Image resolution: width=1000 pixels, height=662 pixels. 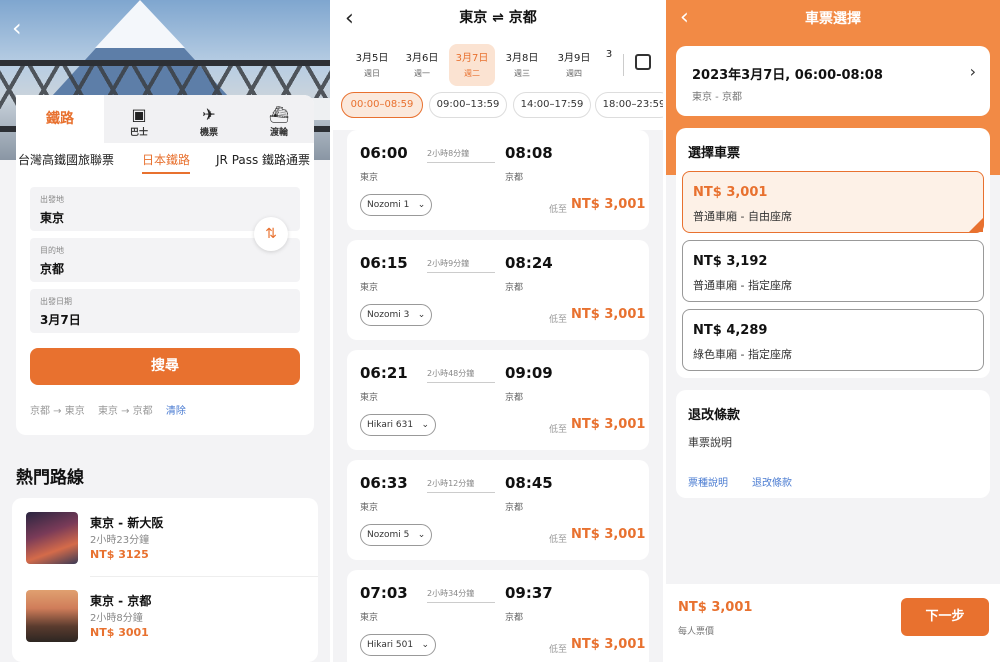 I want to click on history-item: 京都 → 東京, so click(x=57, y=411).